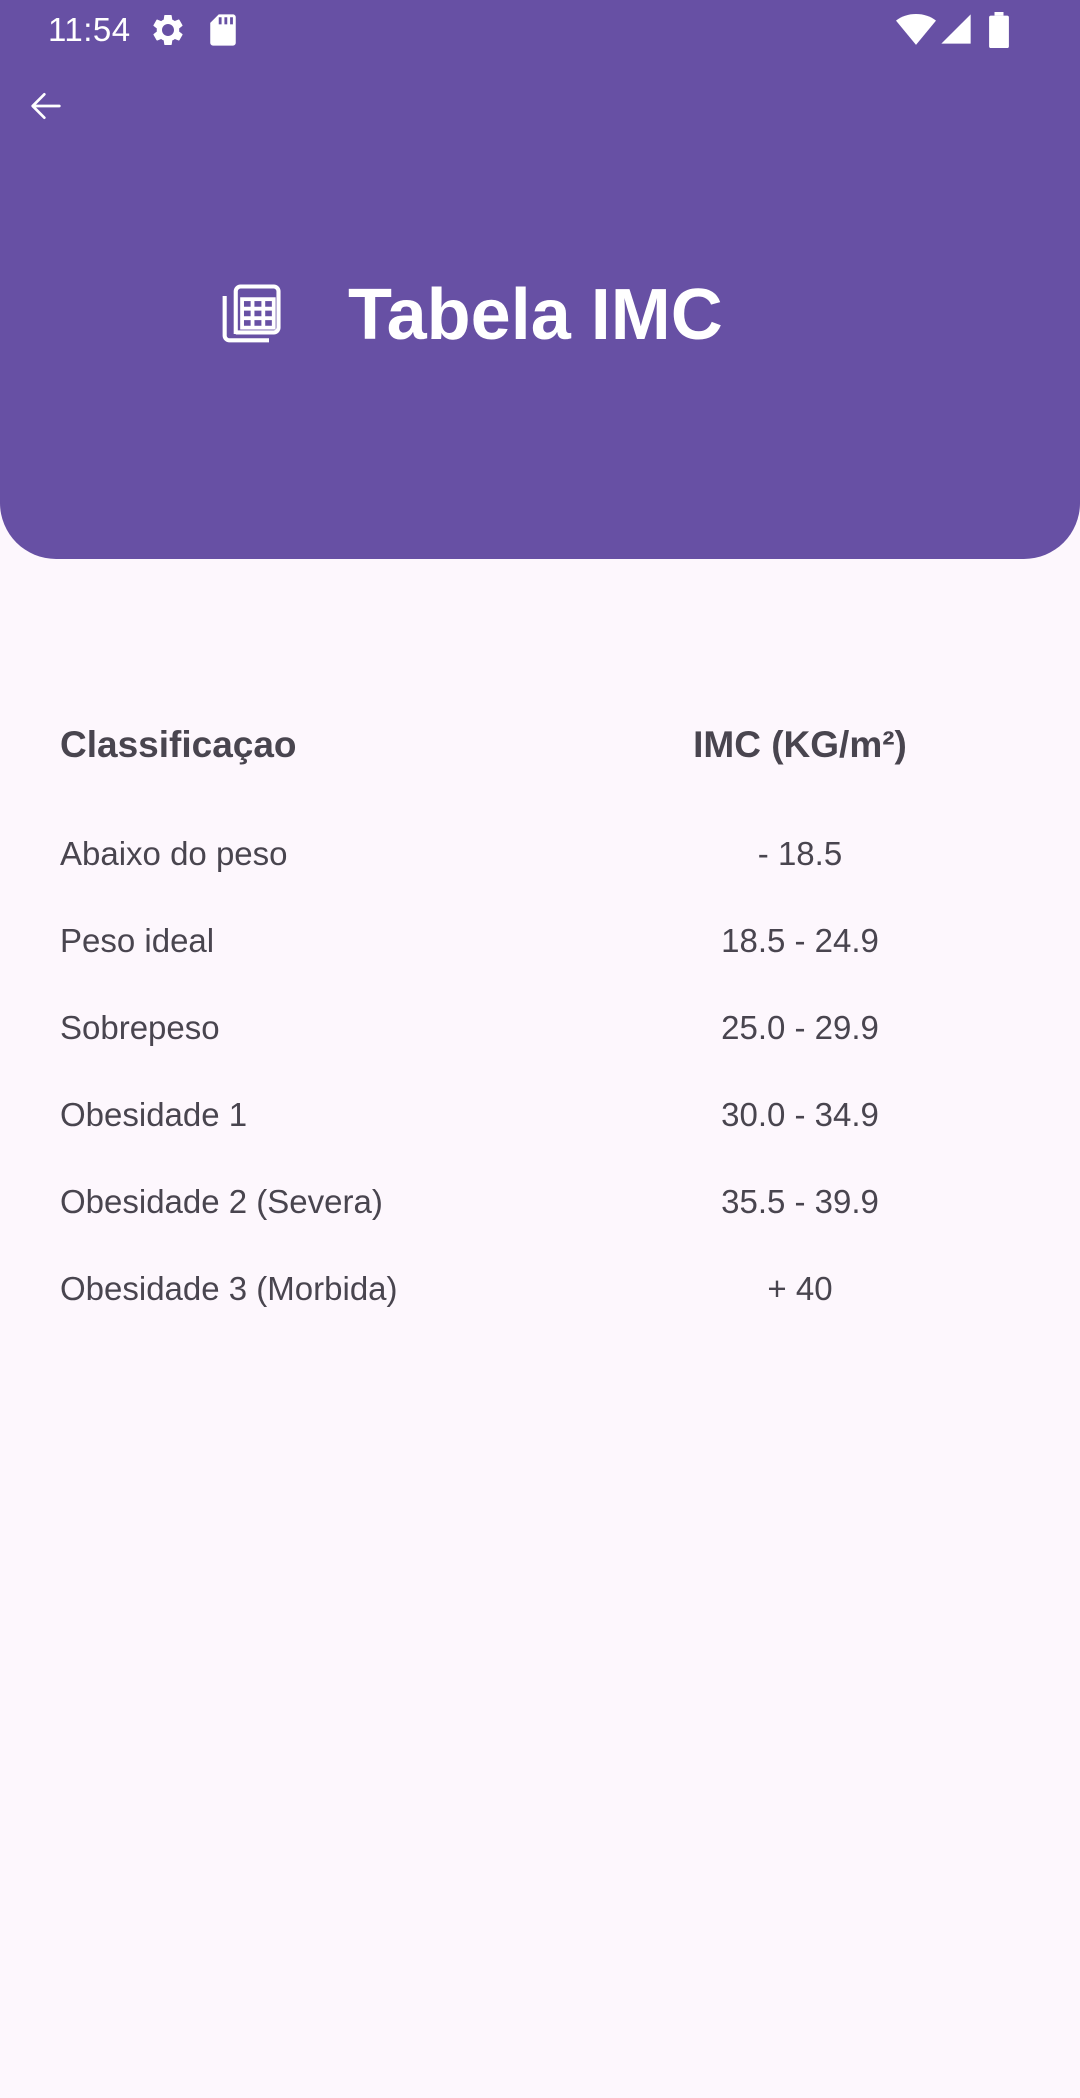  I want to click on imc-range-cell: + 40, so click(800, 1288).